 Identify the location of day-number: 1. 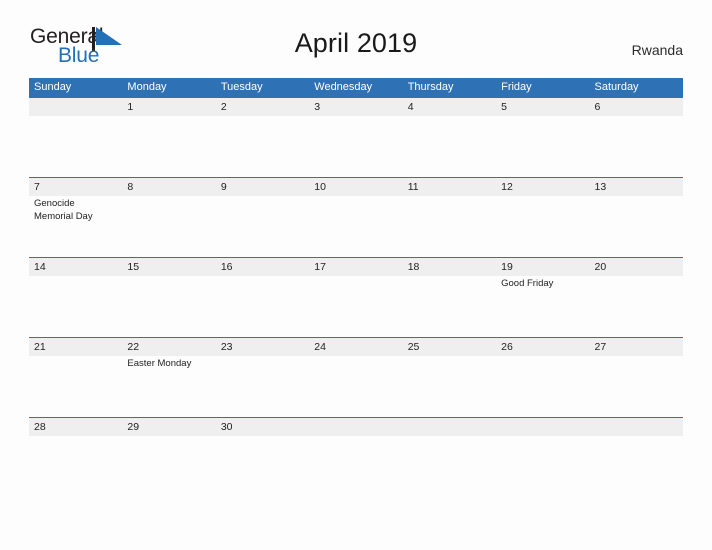
(130, 107).